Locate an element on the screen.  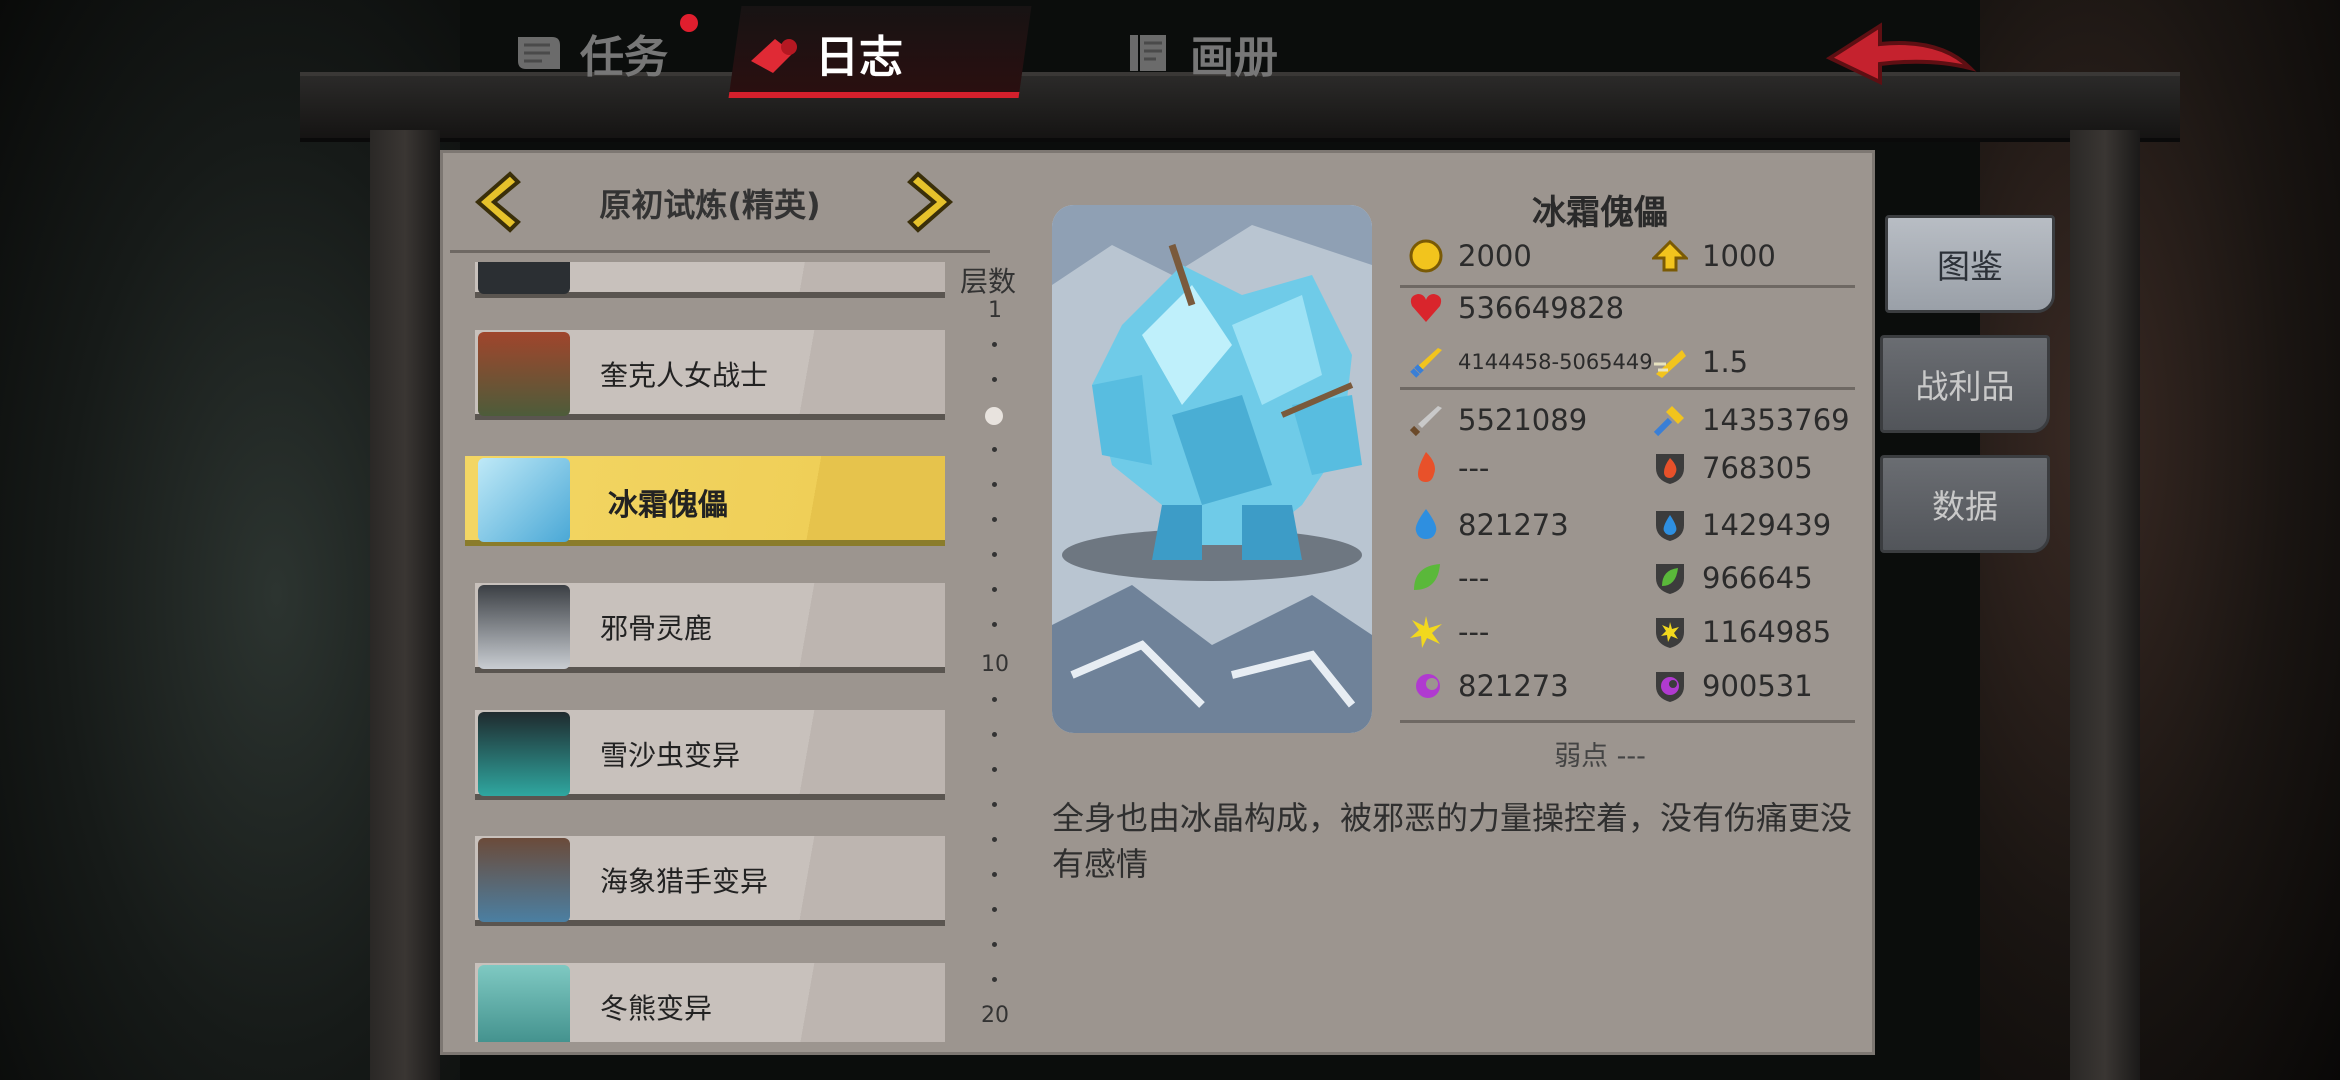
dark-resist-value: 900531 is located at coordinates (1757, 686).